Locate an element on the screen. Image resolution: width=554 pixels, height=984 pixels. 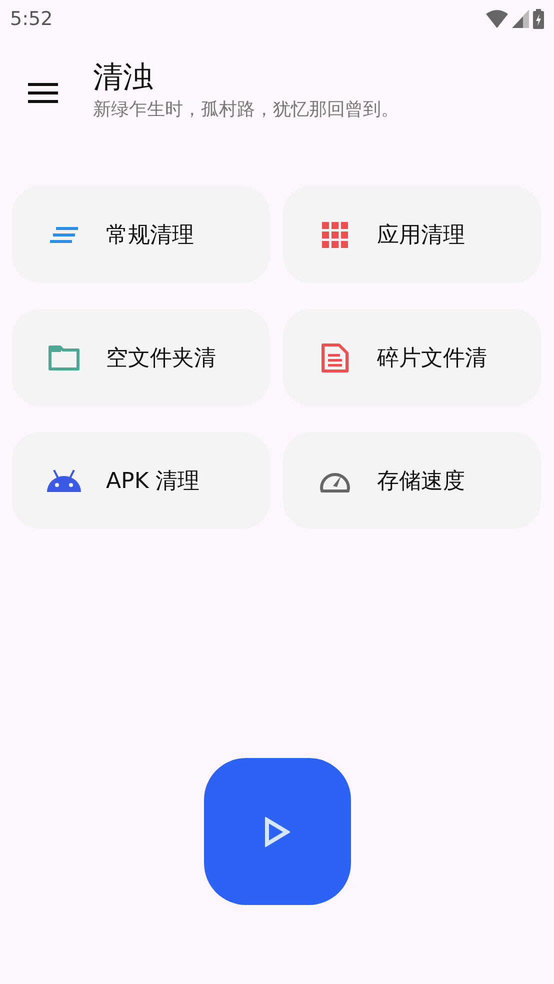
menu-icon is located at coordinates (43, 93).